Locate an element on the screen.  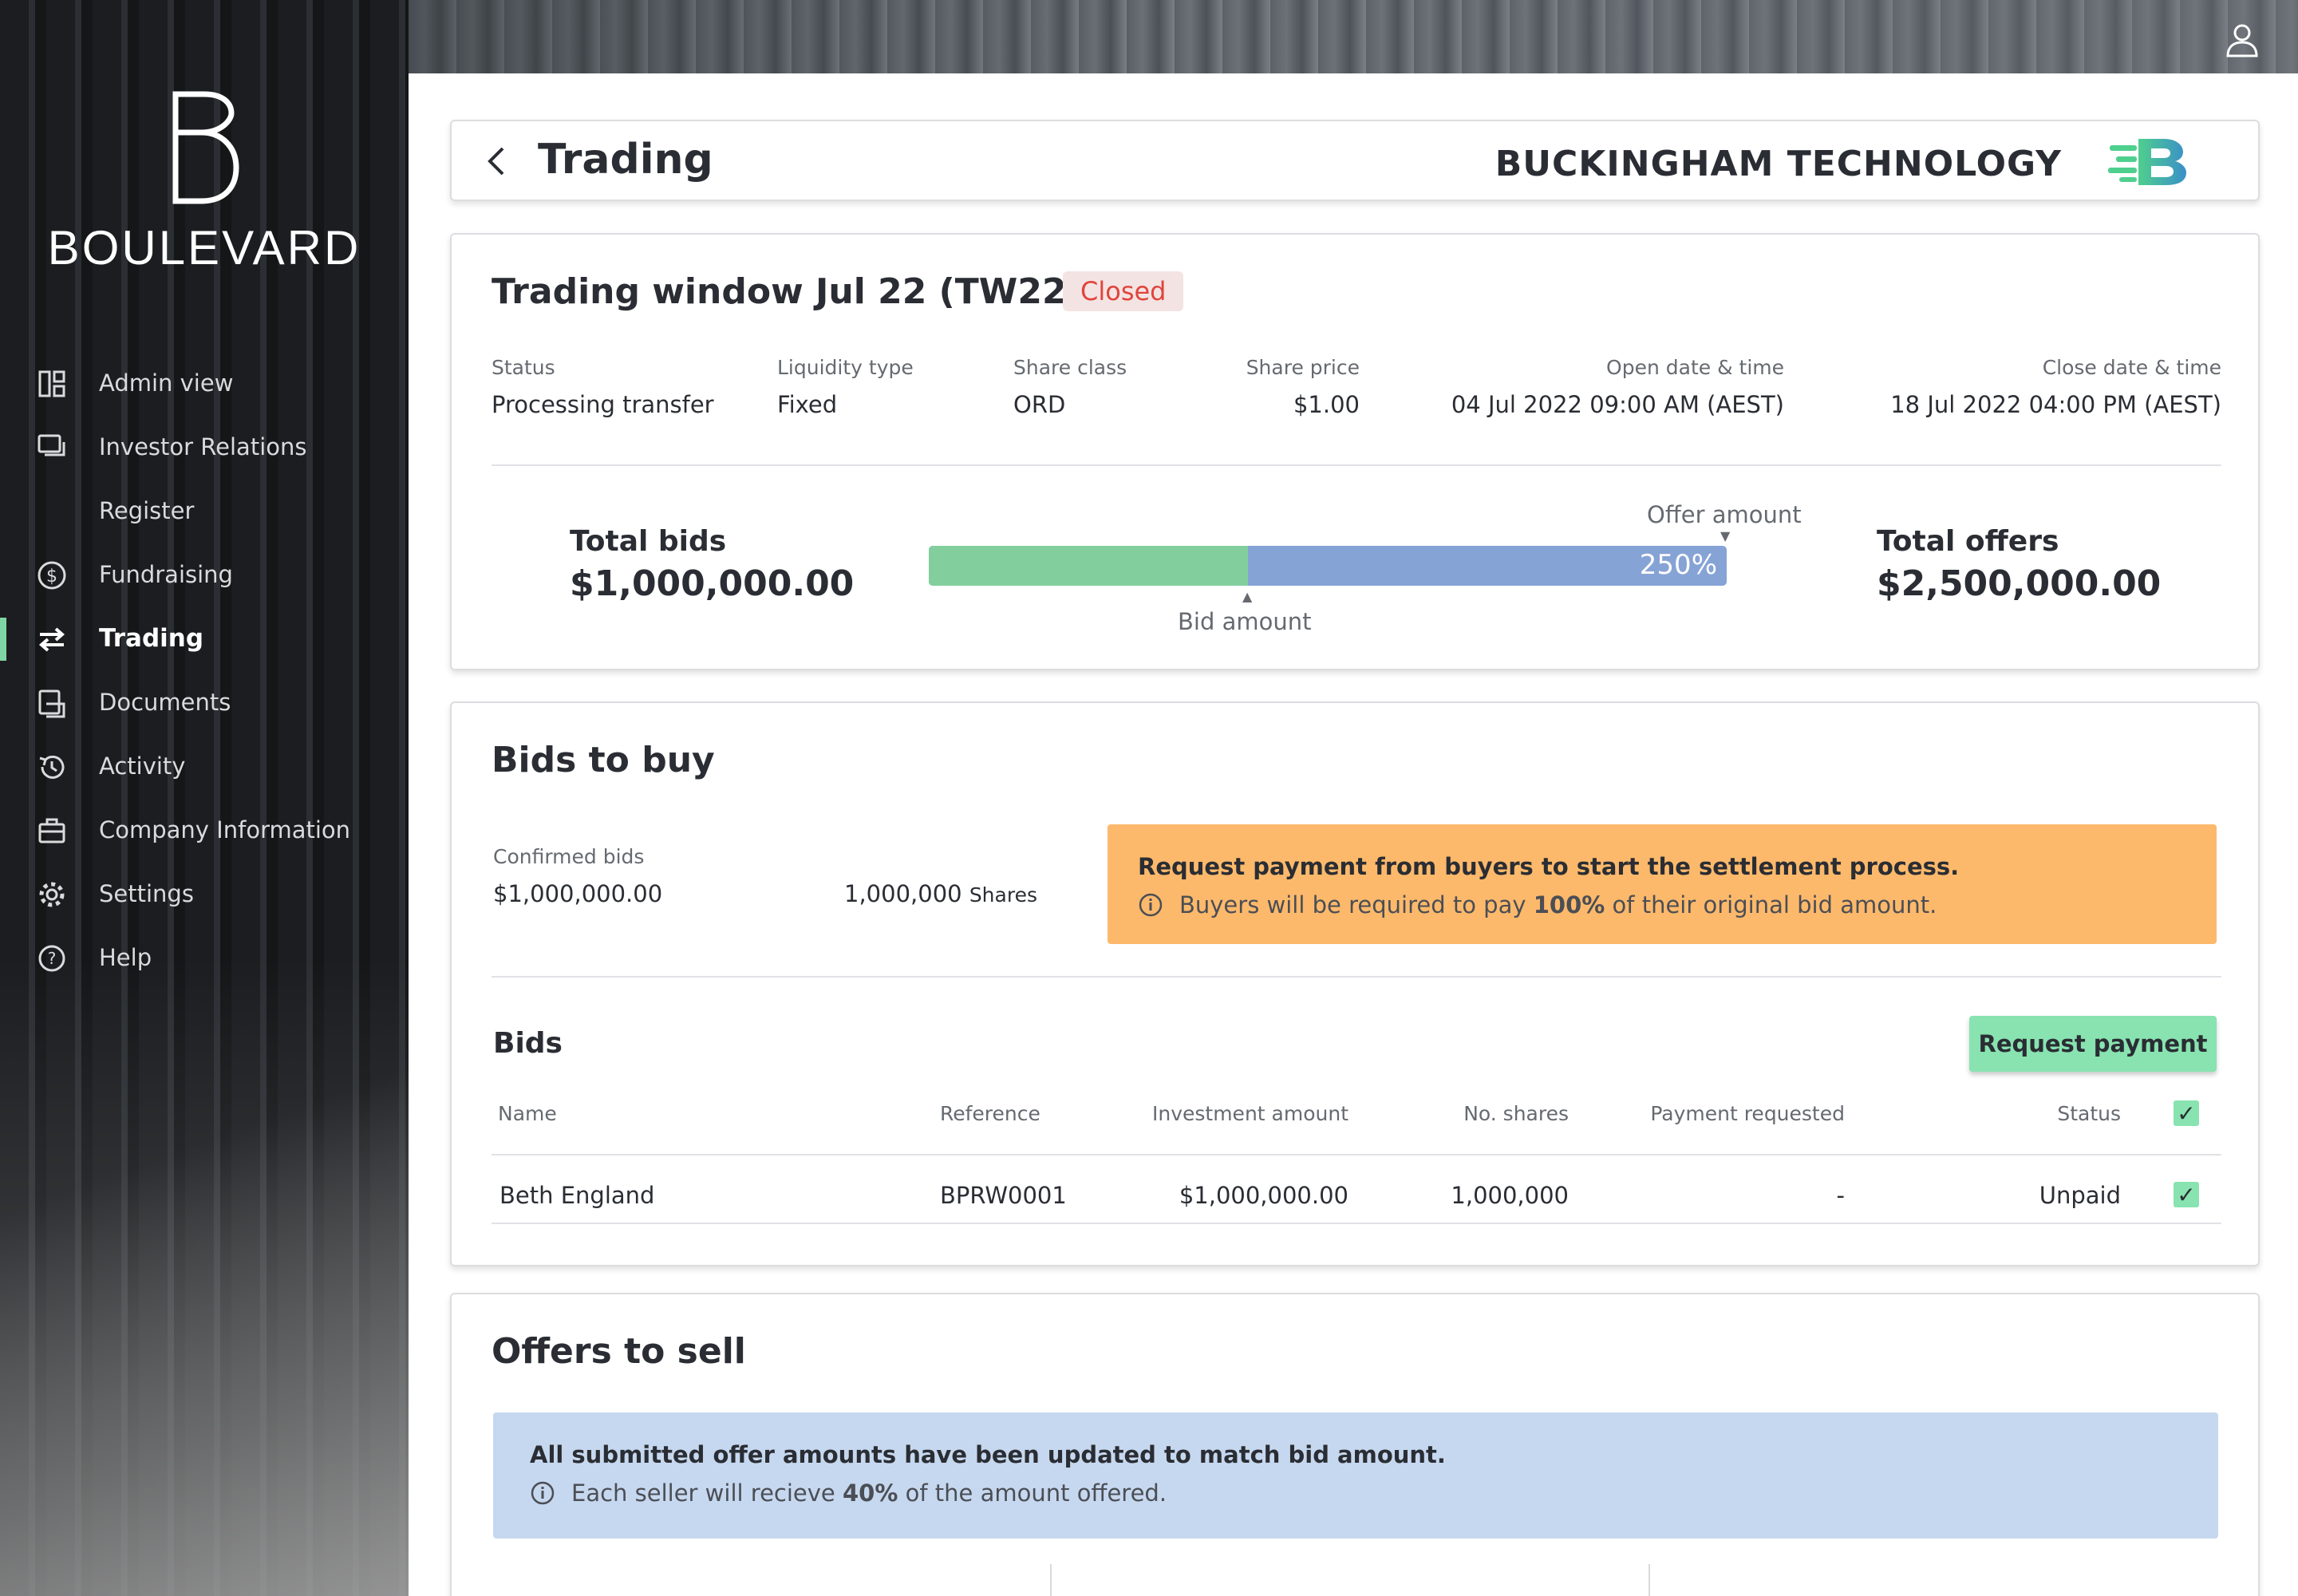
bid-amount-label: Bid amount is located at coordinates (1245, 621).